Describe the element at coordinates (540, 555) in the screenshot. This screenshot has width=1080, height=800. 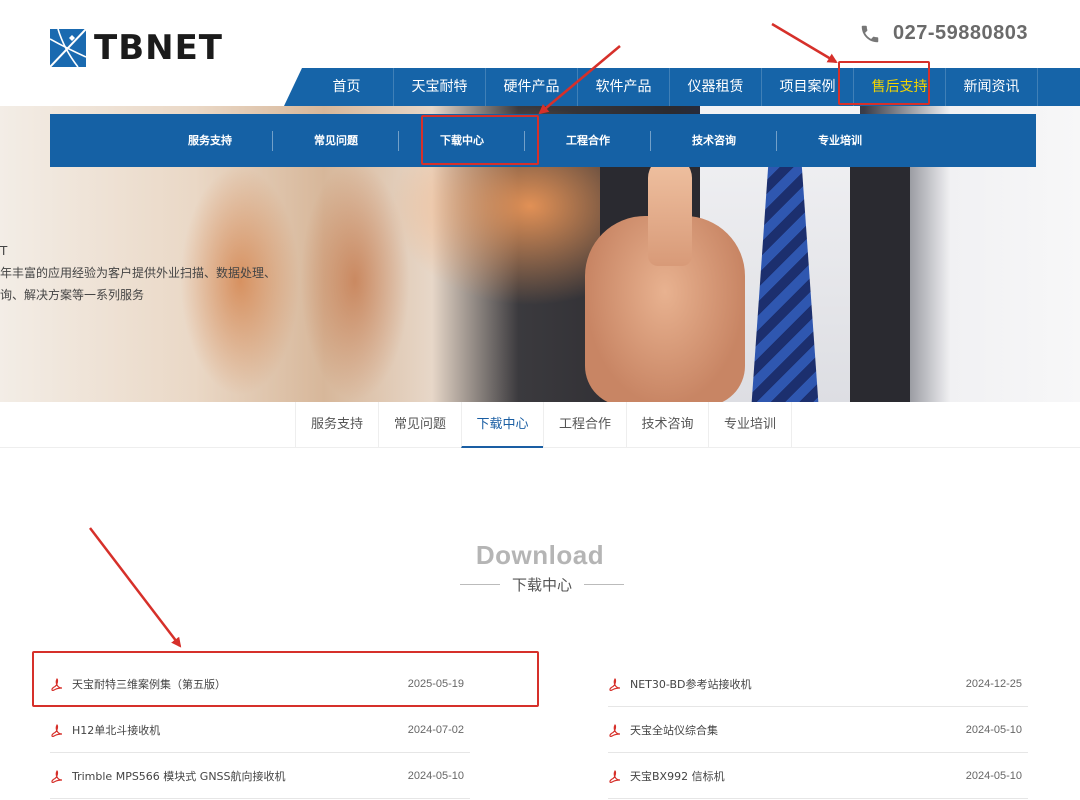
I see `section-title: Download` at that location.